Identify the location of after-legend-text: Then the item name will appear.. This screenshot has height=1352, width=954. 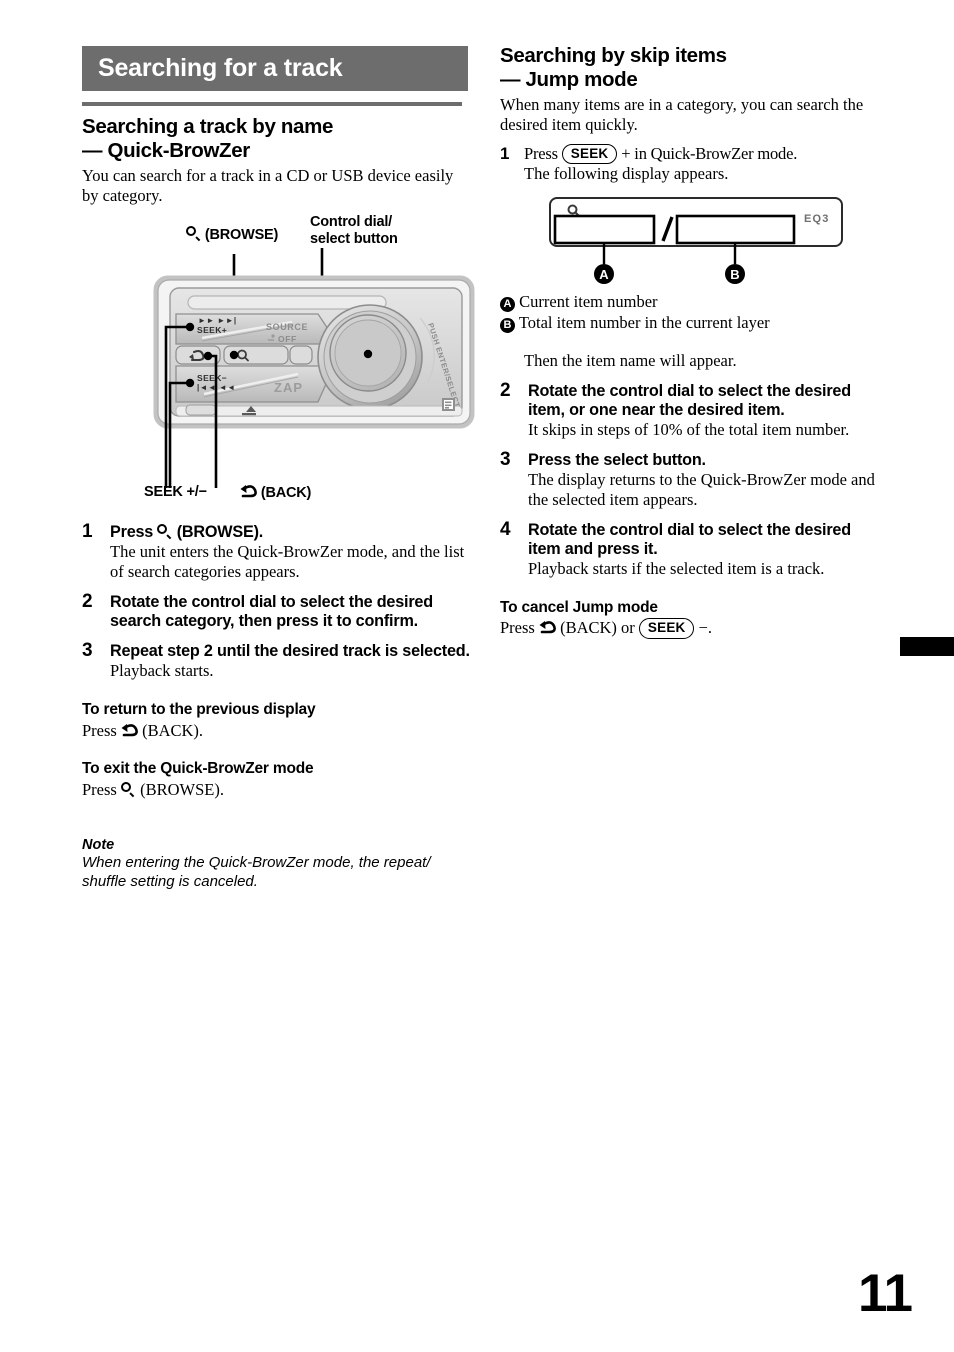
(630, 361).